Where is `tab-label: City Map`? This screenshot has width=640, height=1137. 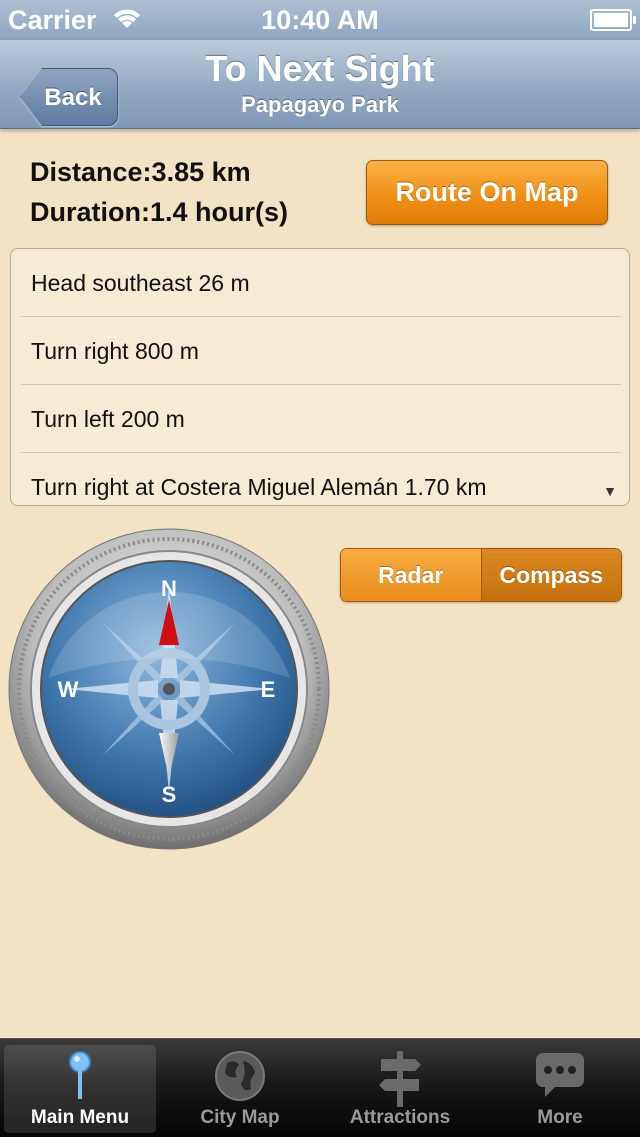 tab-label: City Map is located at coordinates (240, 1117).